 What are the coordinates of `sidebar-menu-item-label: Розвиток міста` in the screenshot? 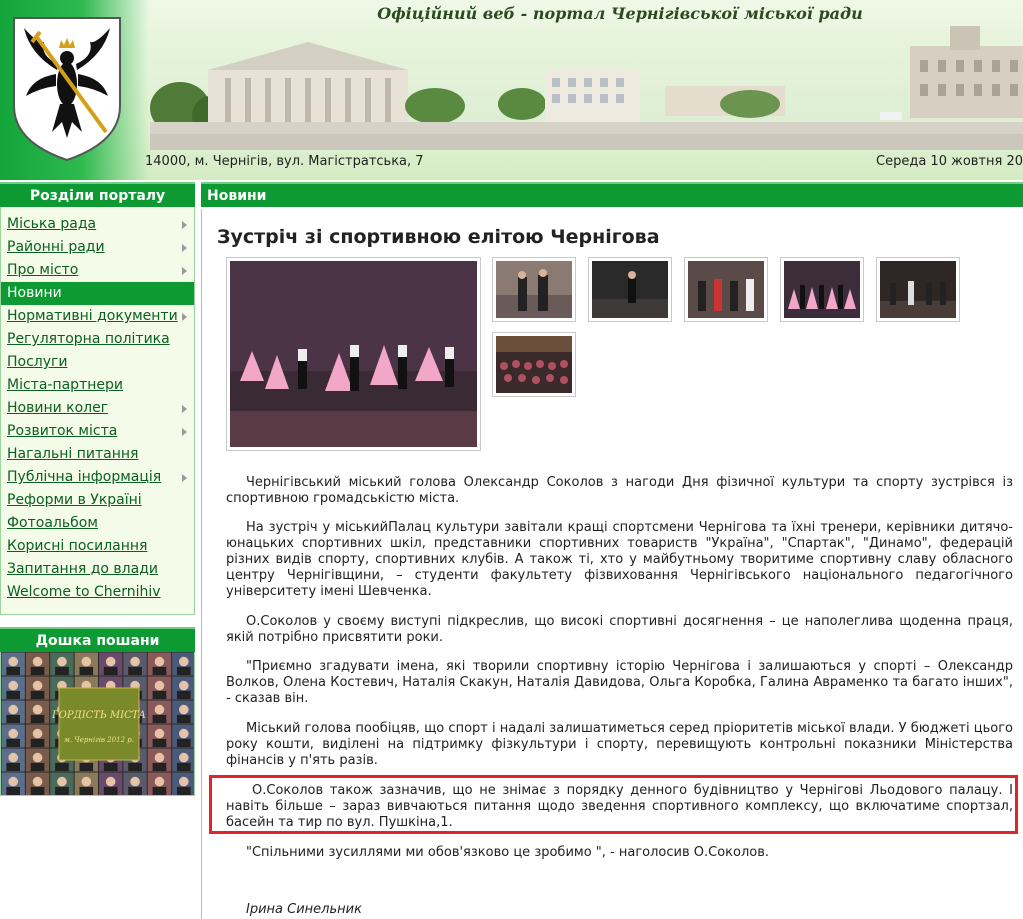 It's located at (62, 431).